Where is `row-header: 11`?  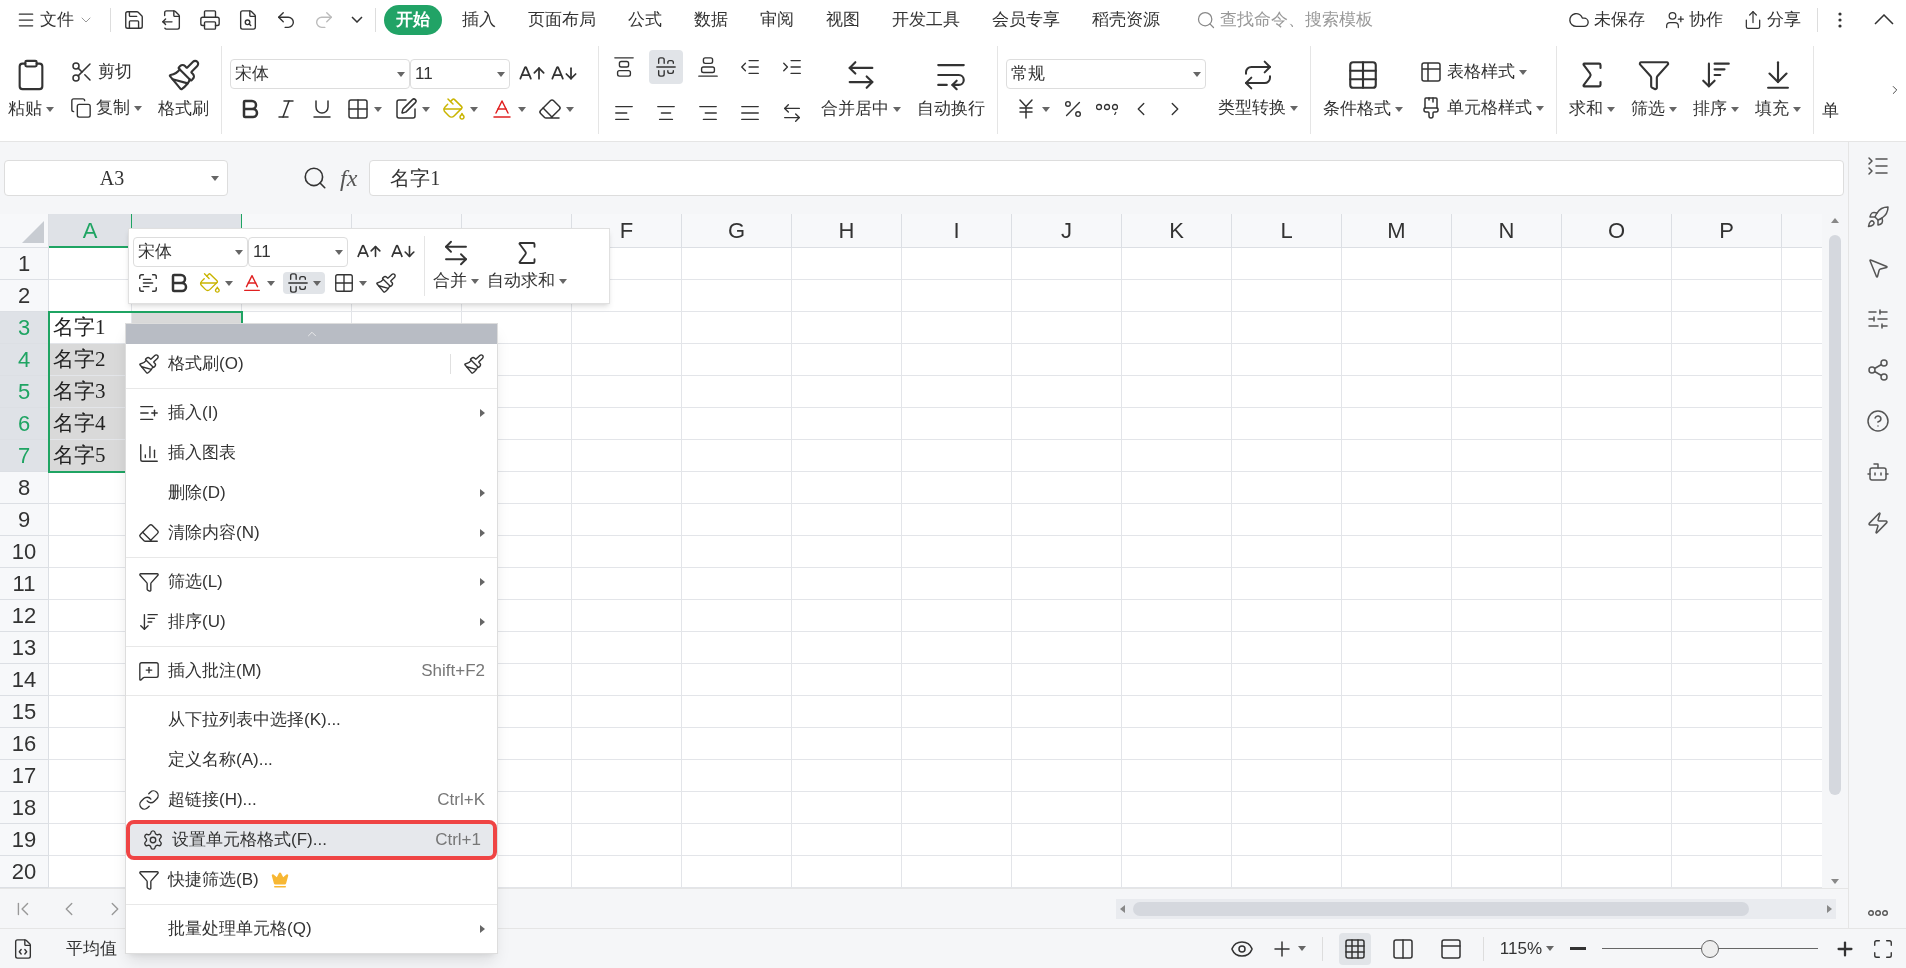 row-header: 11 is located at coordinates (24, 584).